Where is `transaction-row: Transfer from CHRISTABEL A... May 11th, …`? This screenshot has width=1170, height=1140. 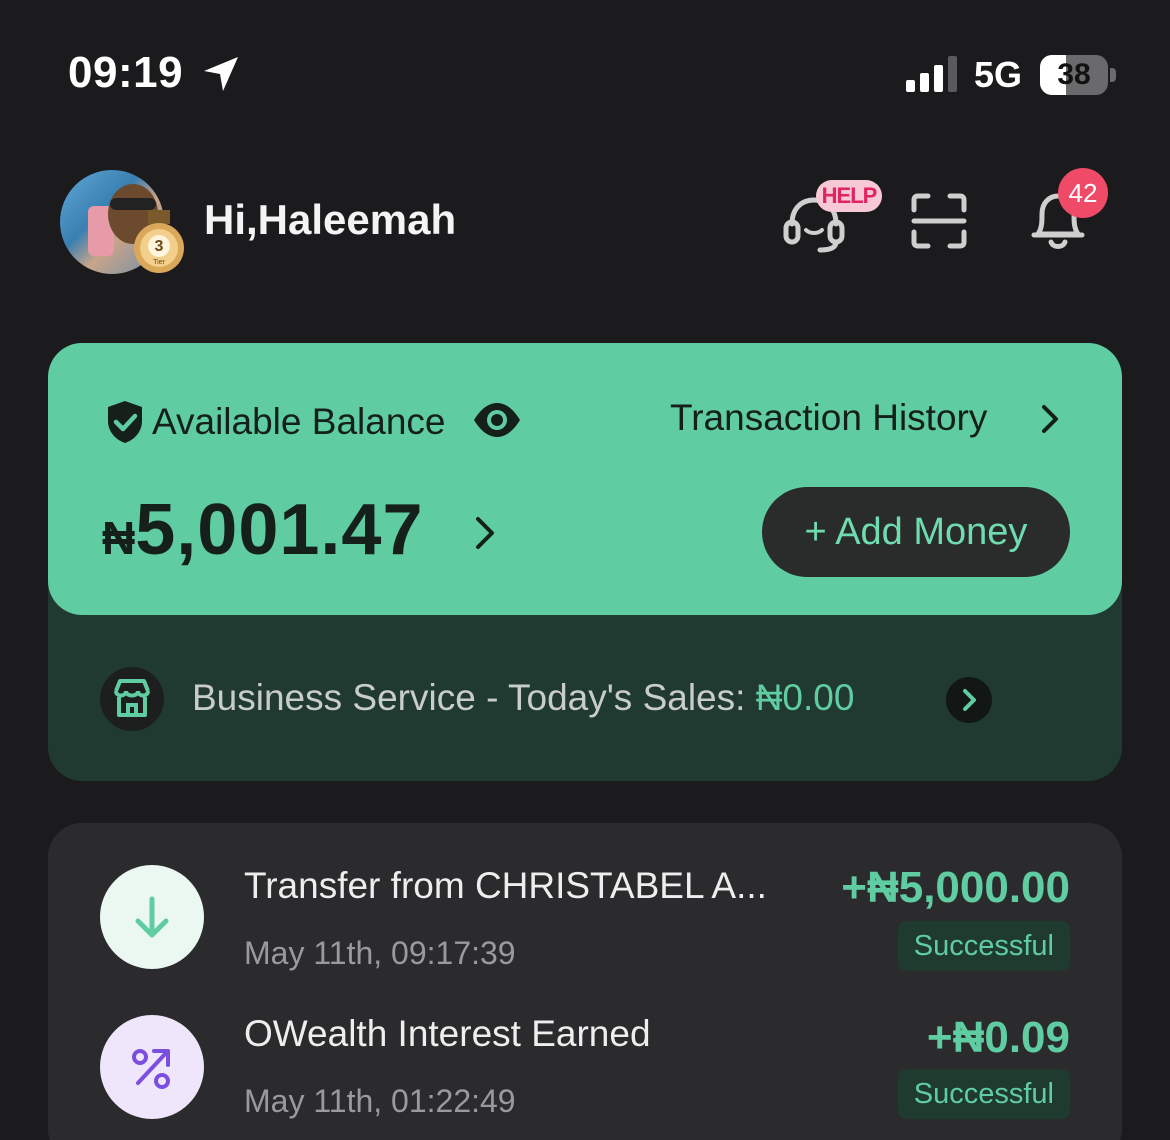
transaction-row: Transfer from CHRISTABEL A... May 11th, … is located at coordinates (585, 922).